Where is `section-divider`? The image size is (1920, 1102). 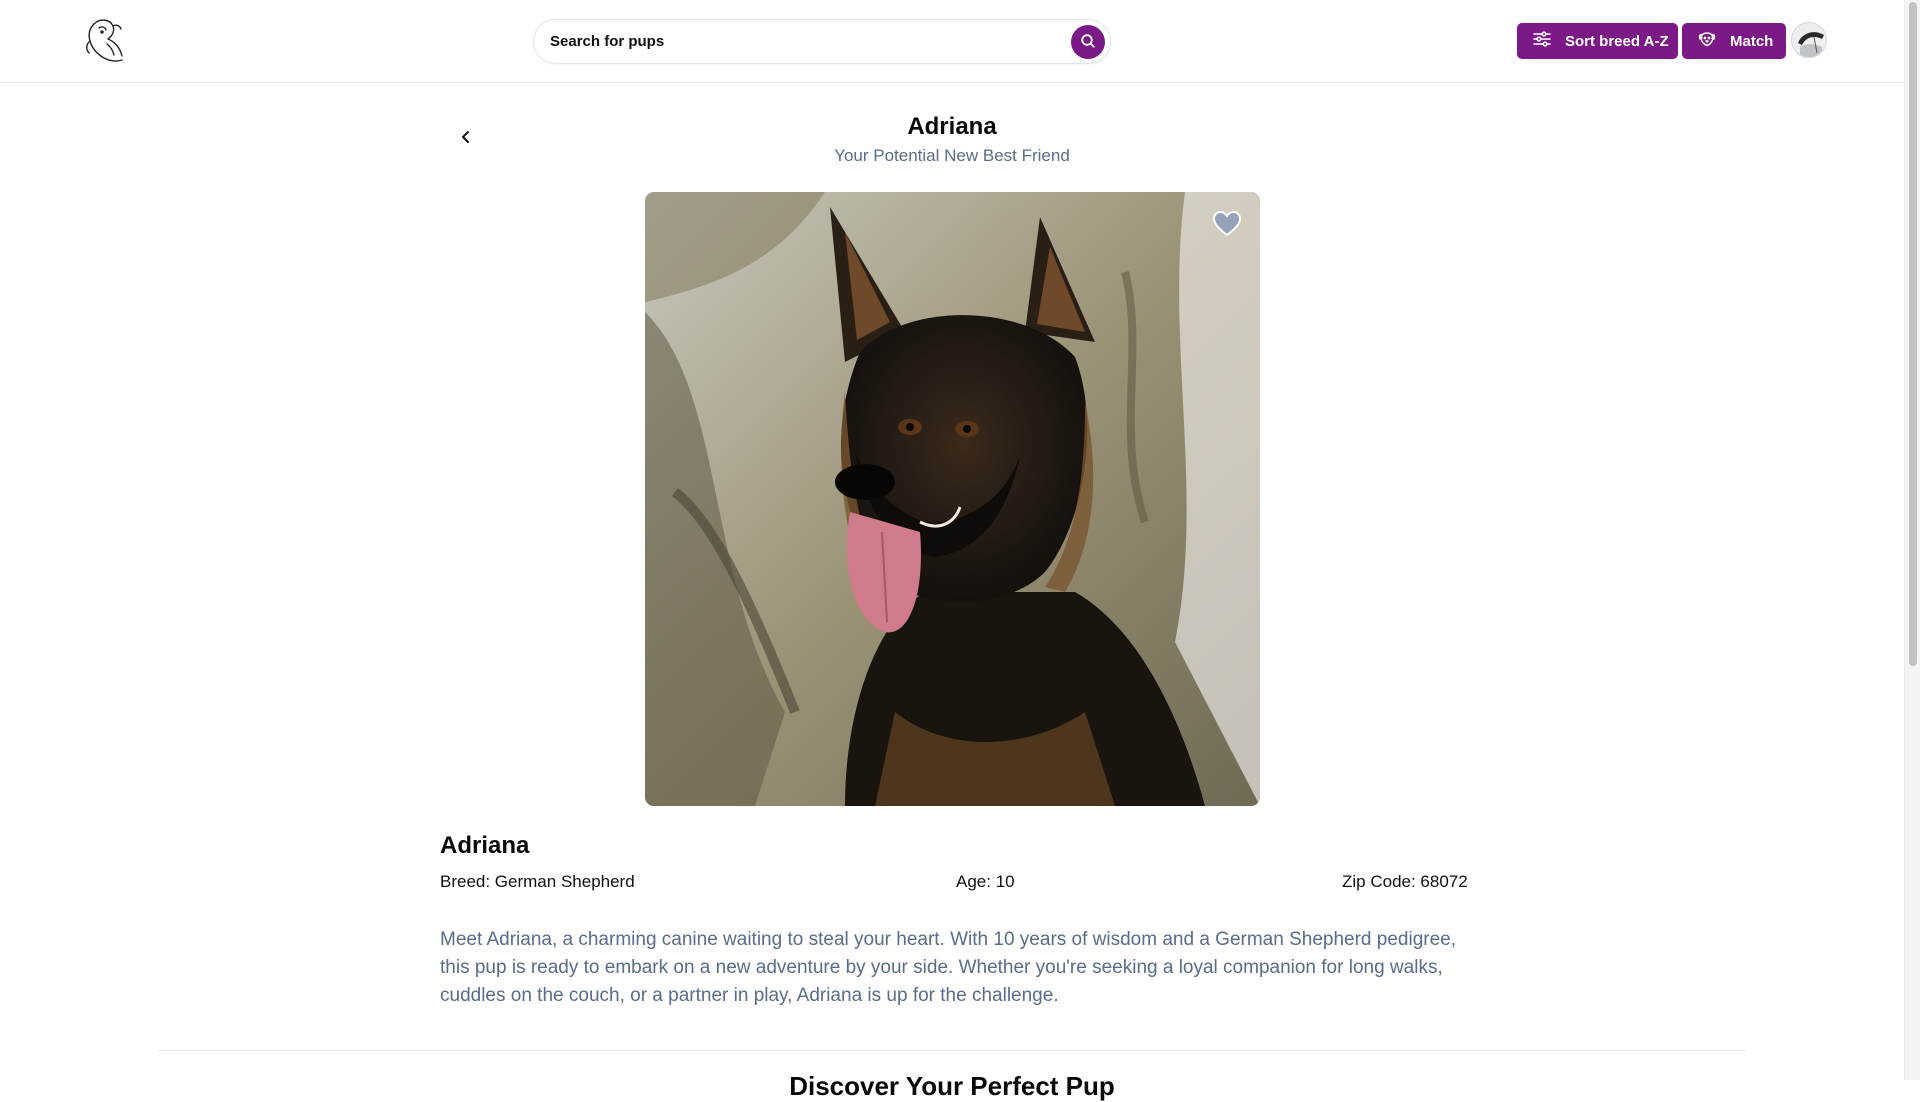 section-divider is located at coordinates (952, 1050).